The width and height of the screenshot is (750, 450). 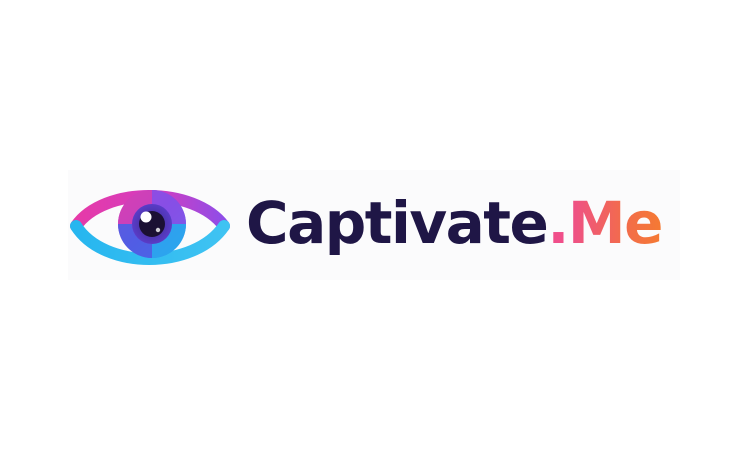 What do you see at coordinates (397, 223) in the screenshot?
I see `brand-name-main: Captivate` at bounding box center [397, 223].